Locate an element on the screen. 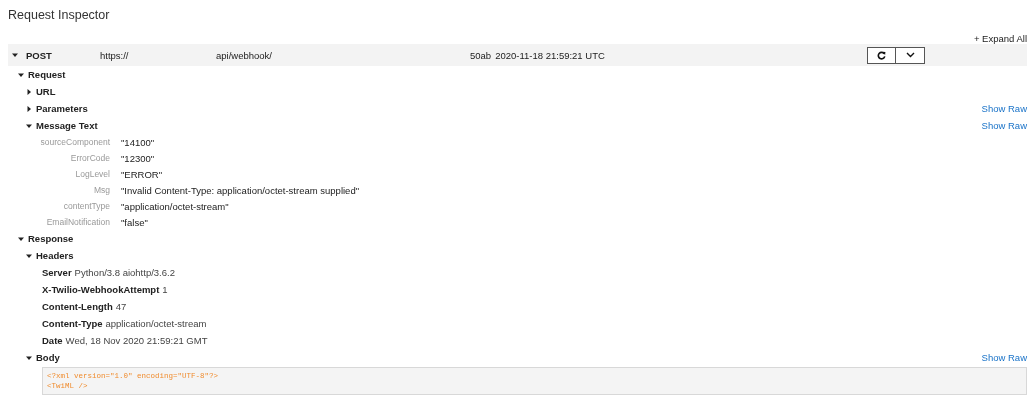  parameter-value: "false" is located at coordinates (134, 222).